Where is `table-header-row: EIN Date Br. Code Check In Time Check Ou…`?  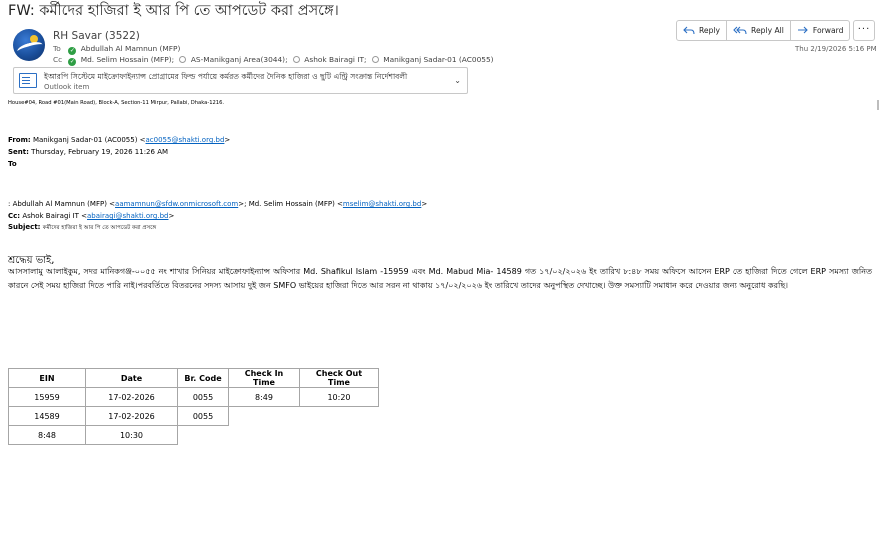 table-header-row: EIN Date Br. Code Check In Time Check Ou… is located at coordinates (193, 378).